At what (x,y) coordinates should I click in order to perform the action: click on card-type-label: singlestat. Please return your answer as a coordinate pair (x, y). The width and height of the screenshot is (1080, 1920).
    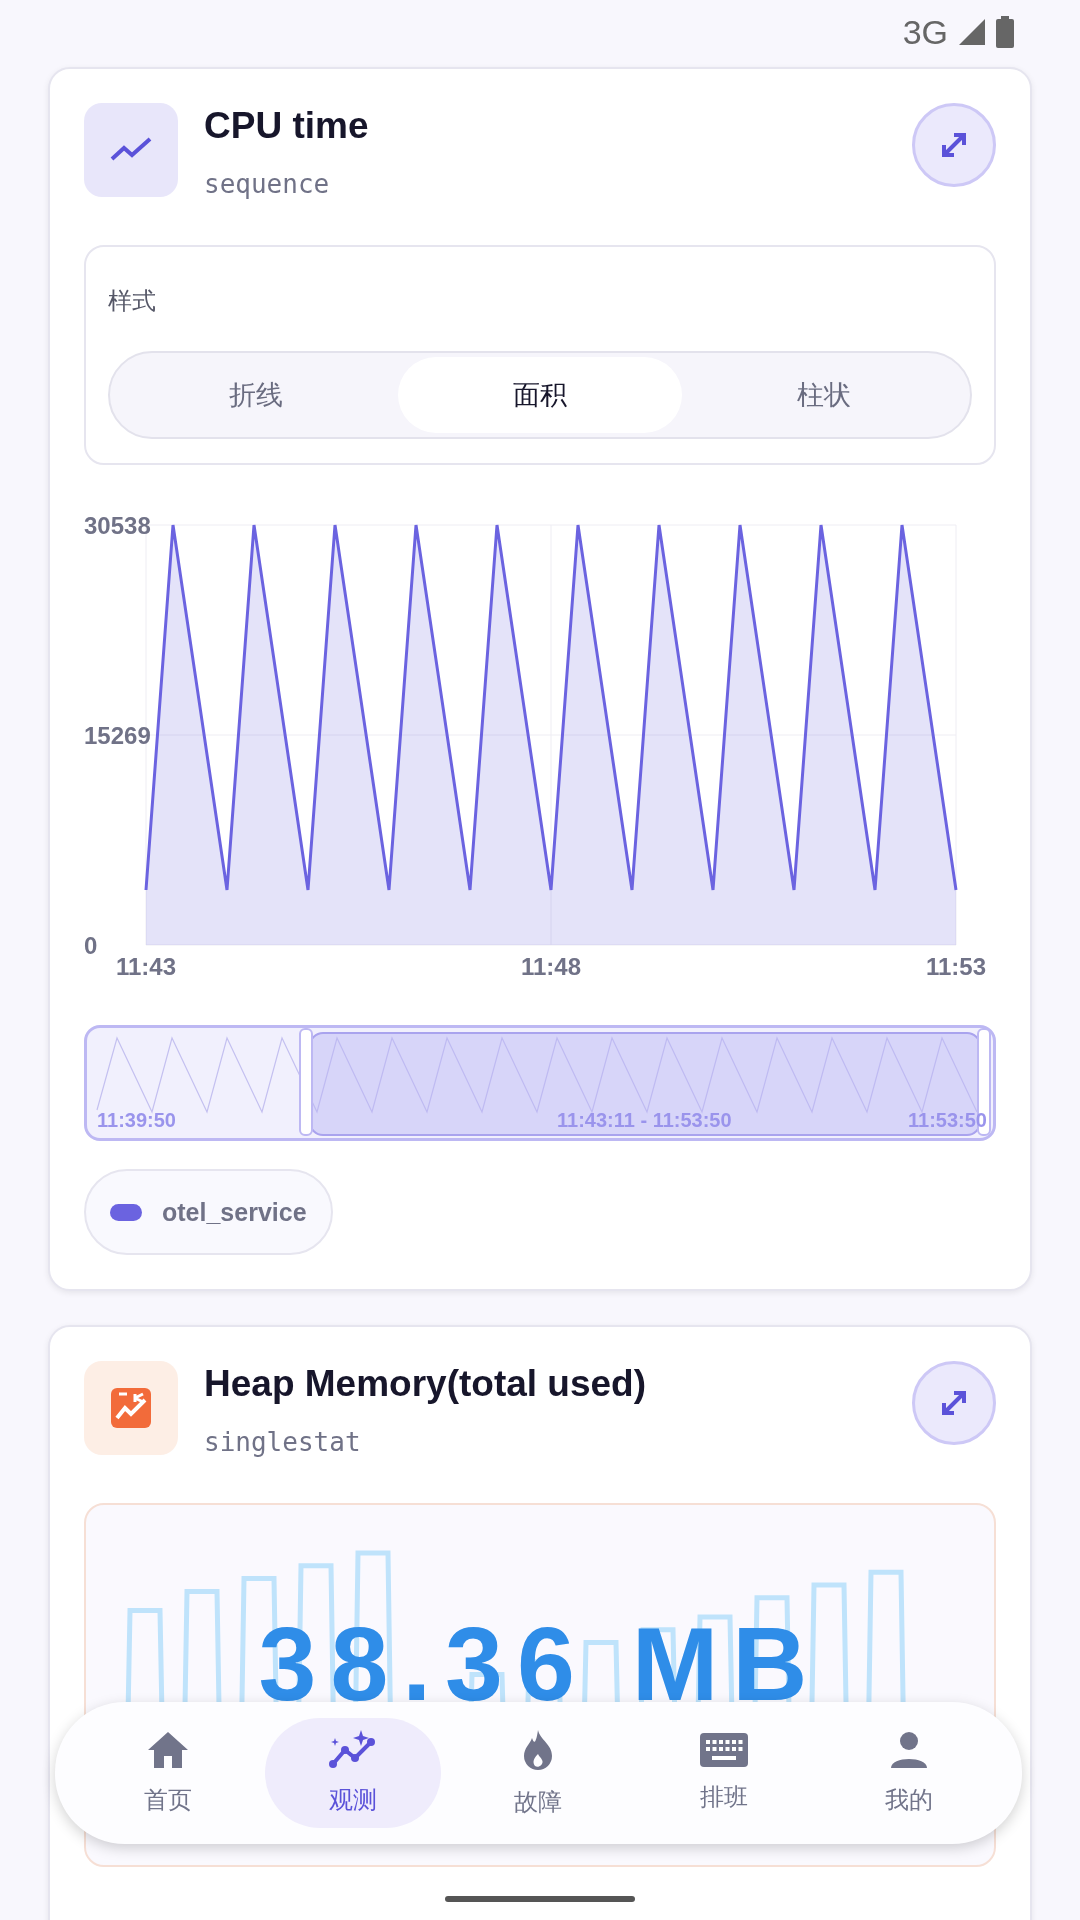
    Looking at the image, I should click on (283, 1442).